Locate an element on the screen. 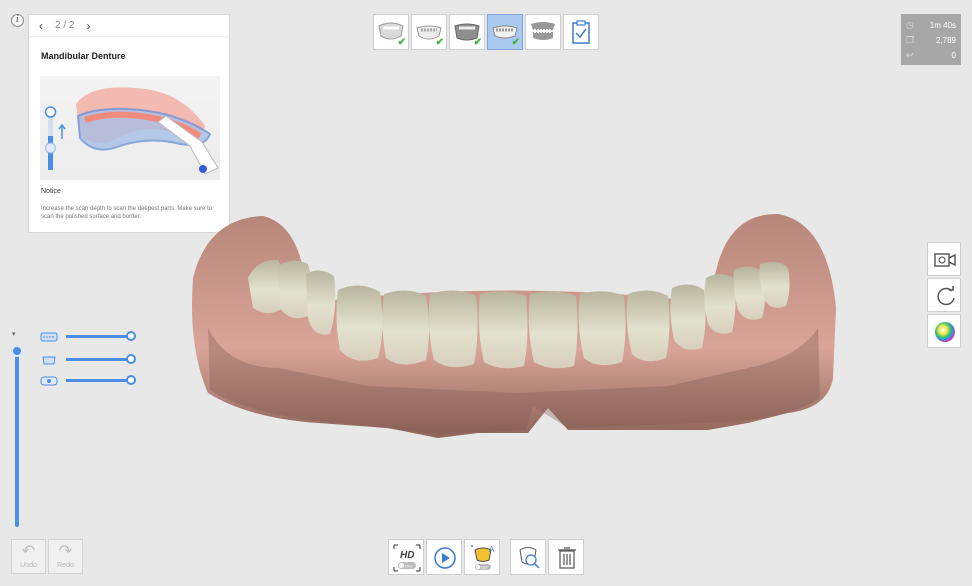 This screenshot has width=972, height=586. play-icon is located at coordinates (445, 558).